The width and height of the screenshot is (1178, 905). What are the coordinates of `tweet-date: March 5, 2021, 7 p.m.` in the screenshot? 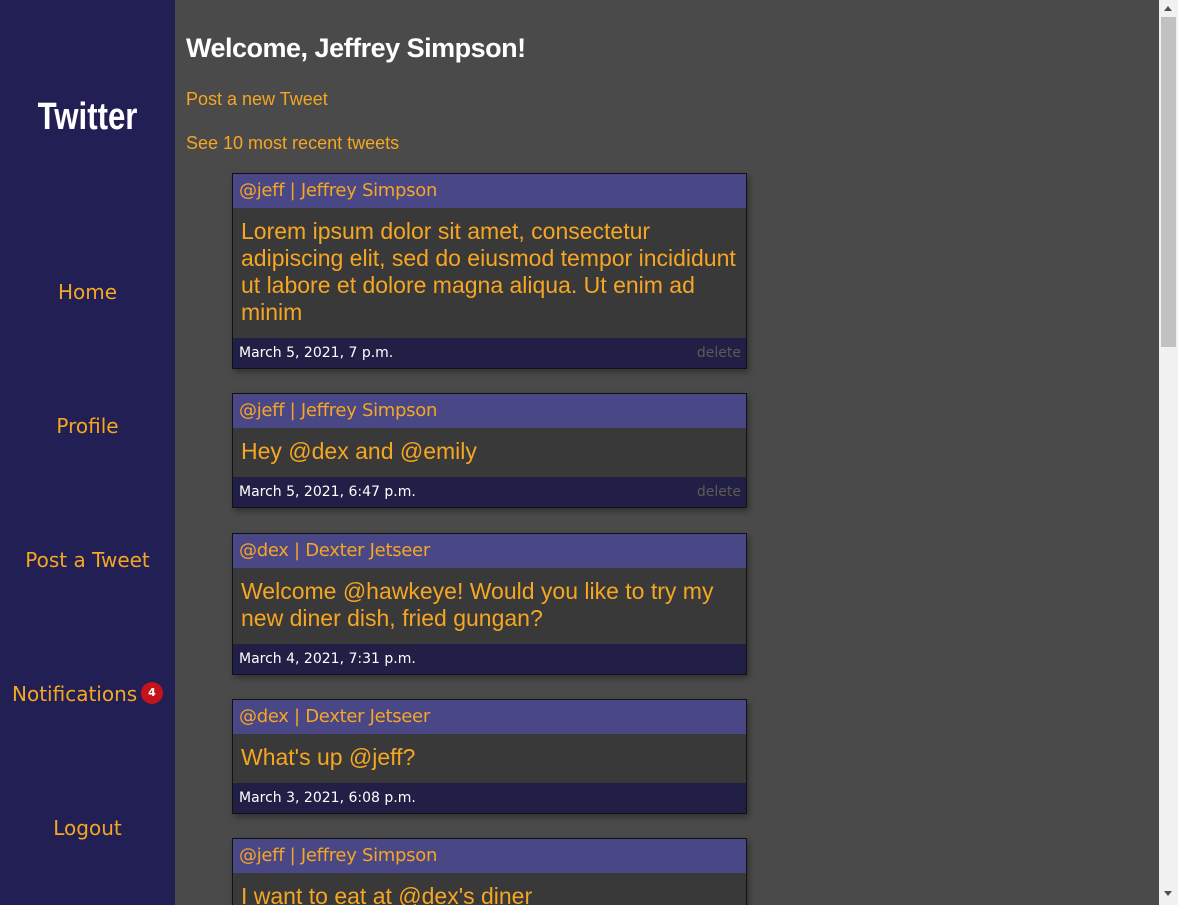 It's located at (316, 353).